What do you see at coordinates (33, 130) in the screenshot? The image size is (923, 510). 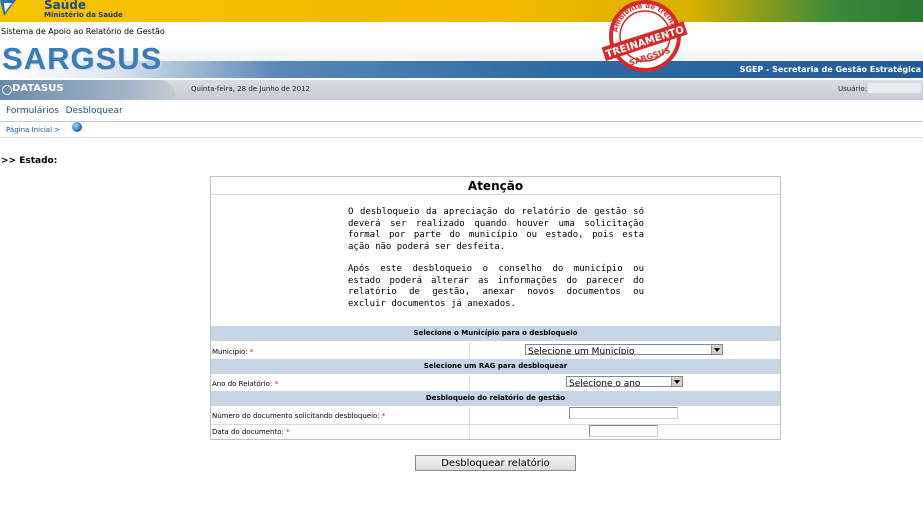 I see `breadcrumb-home: Página Inicial >` at bounding box center [33, 130].